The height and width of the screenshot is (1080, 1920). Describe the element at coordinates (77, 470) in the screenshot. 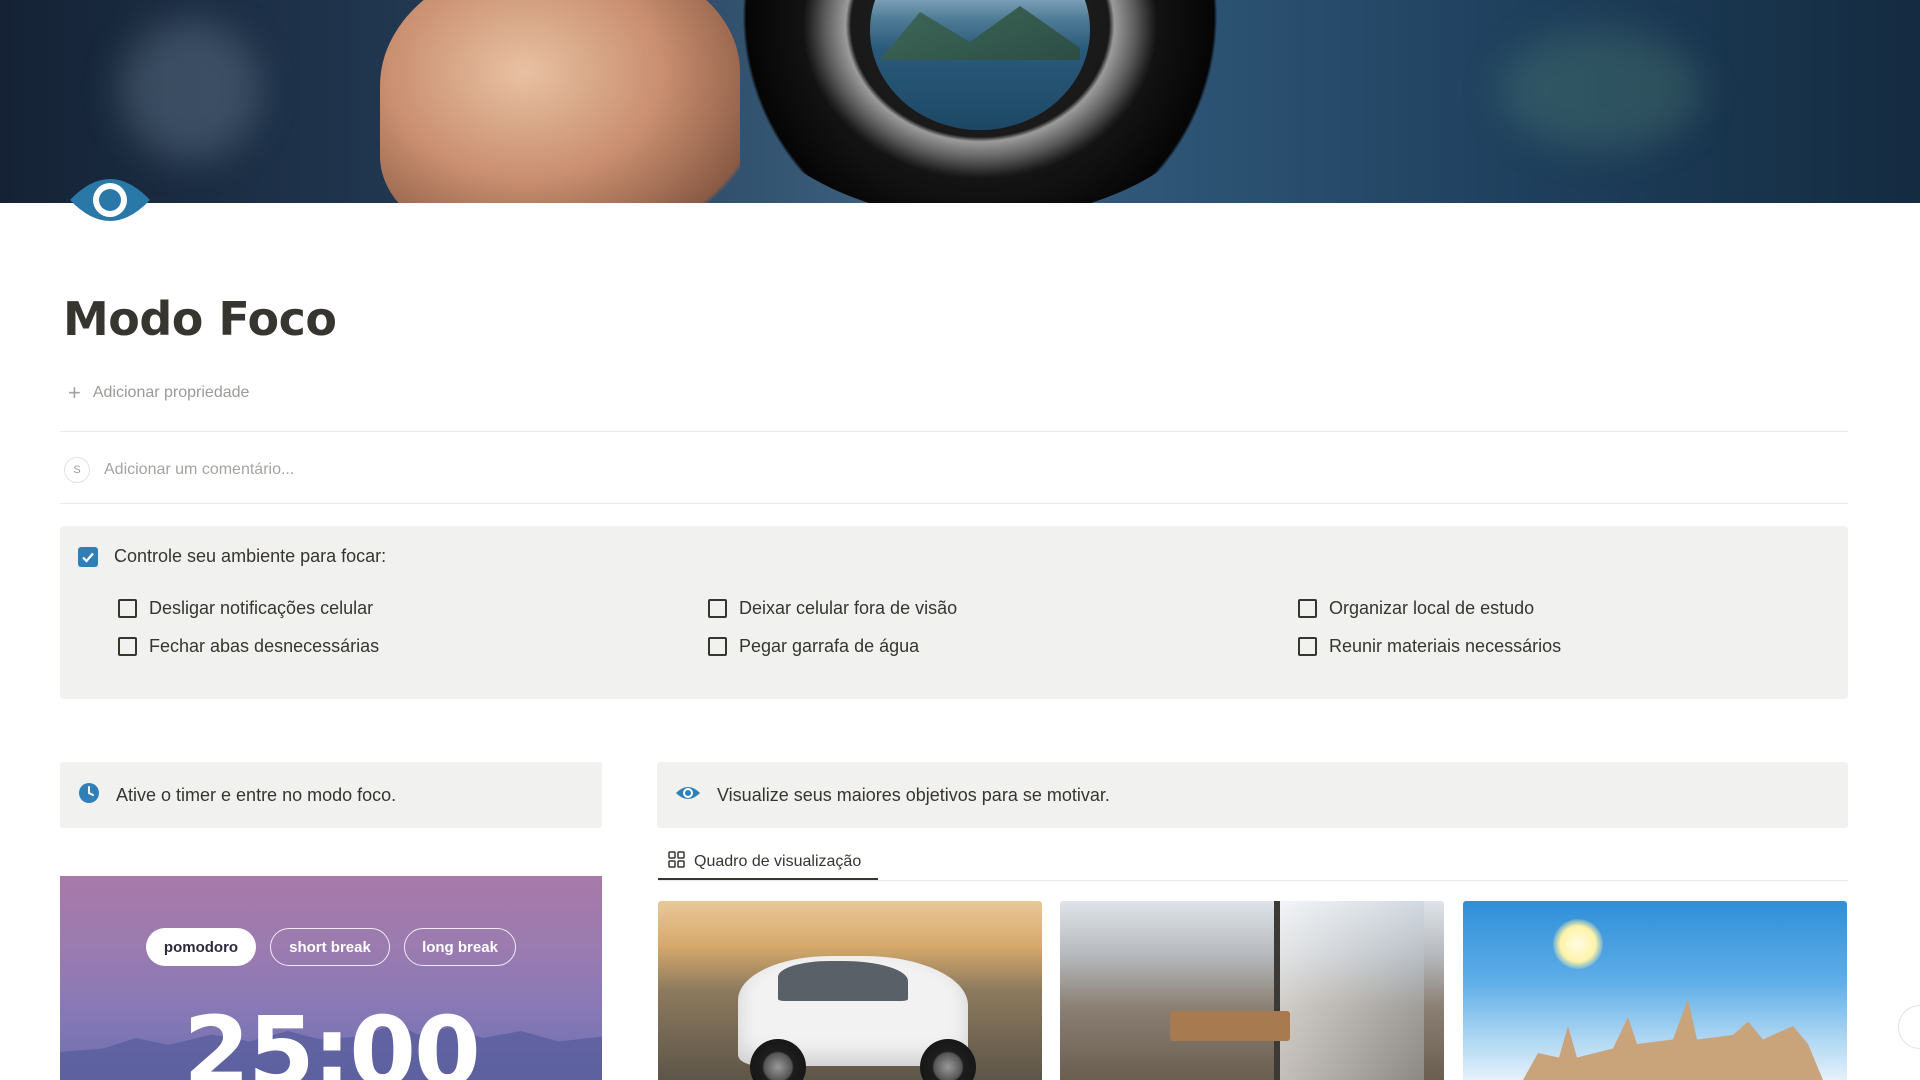

I see `avatar: S` at that location.